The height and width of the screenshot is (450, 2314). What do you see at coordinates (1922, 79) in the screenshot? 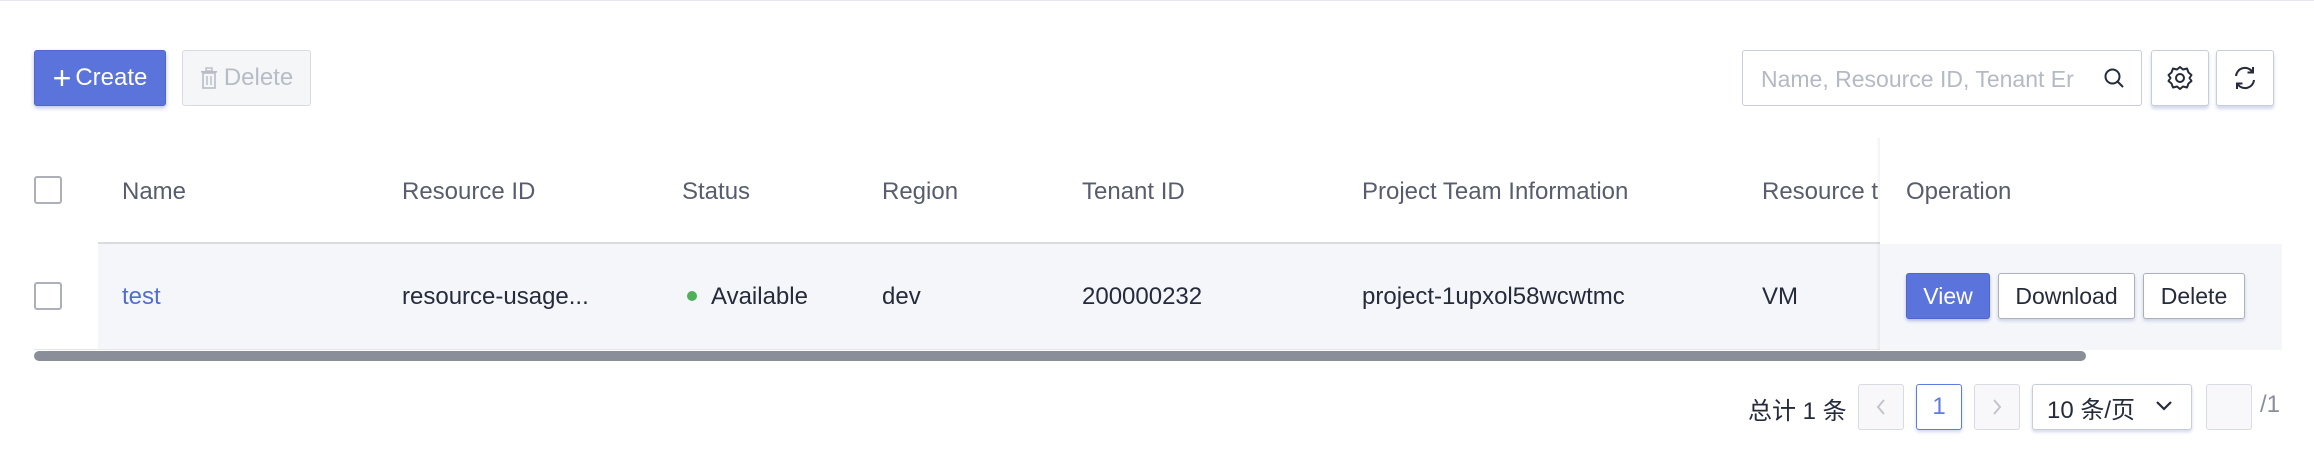
I see `search-input` at bounding box center [1922, 79].